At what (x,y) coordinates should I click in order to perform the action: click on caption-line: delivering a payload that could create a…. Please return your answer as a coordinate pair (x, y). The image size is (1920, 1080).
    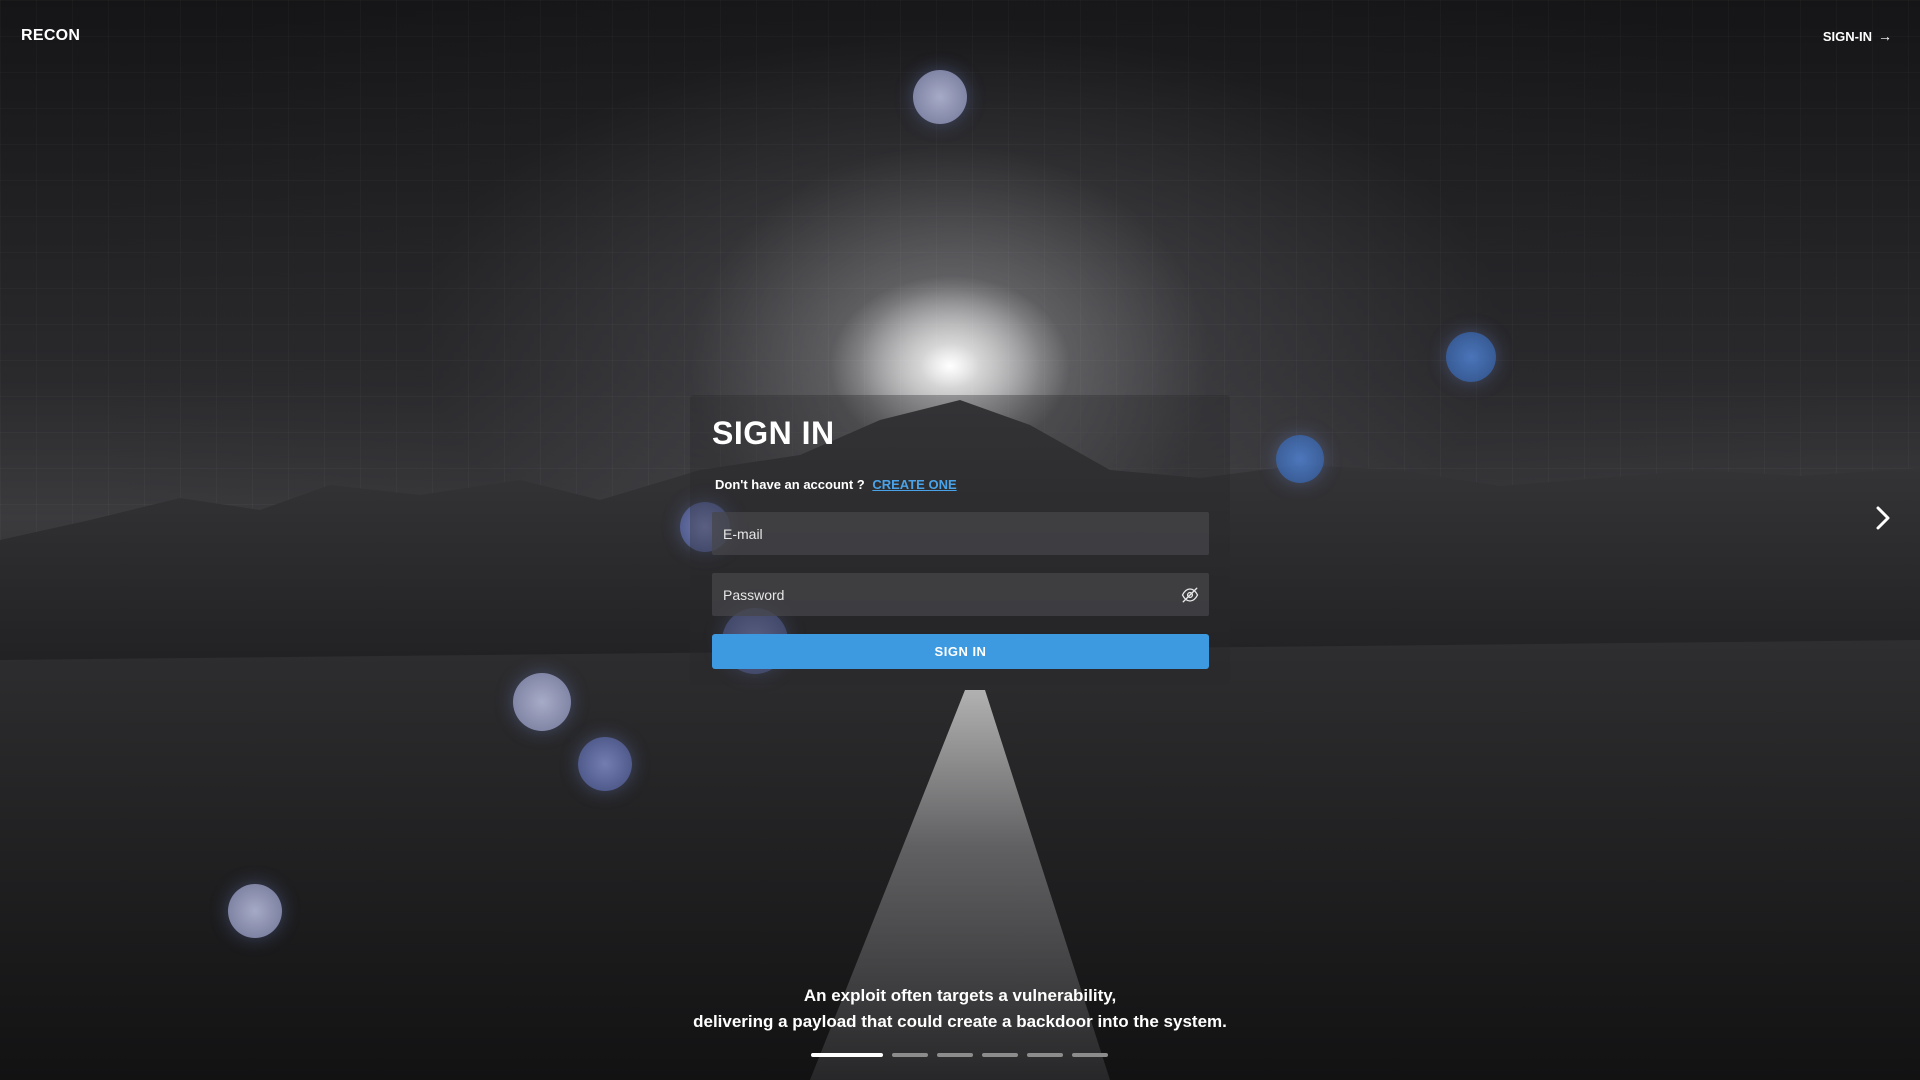
    Looking at the image, I should click on (960, 1021).